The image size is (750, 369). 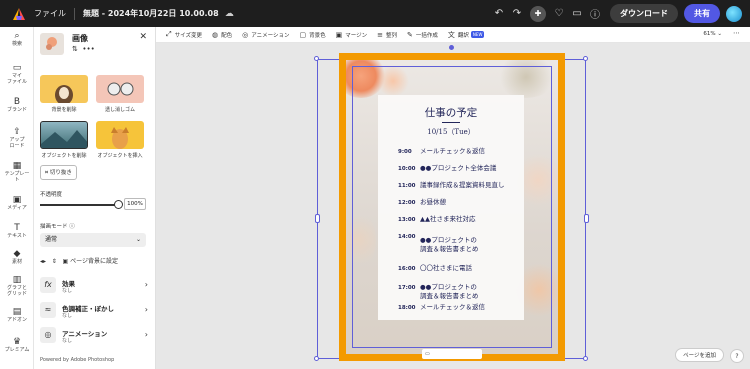 I want to click on more-icon: •••, so click(x=88, y=49).